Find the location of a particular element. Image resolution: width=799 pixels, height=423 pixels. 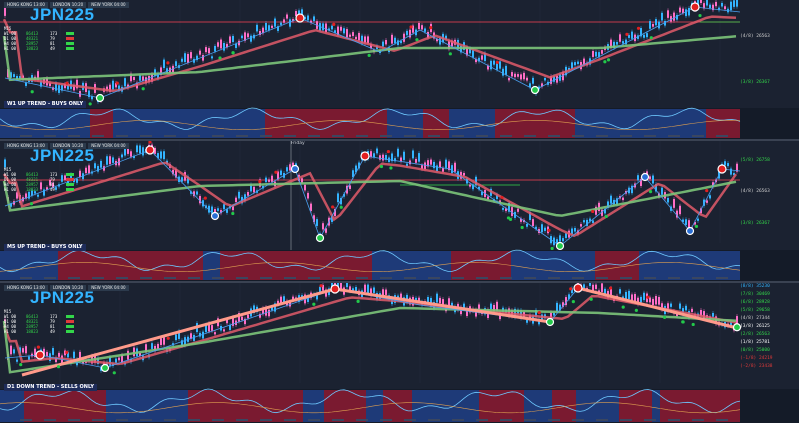

swing-low-marker is located at coordinates (560, 246).